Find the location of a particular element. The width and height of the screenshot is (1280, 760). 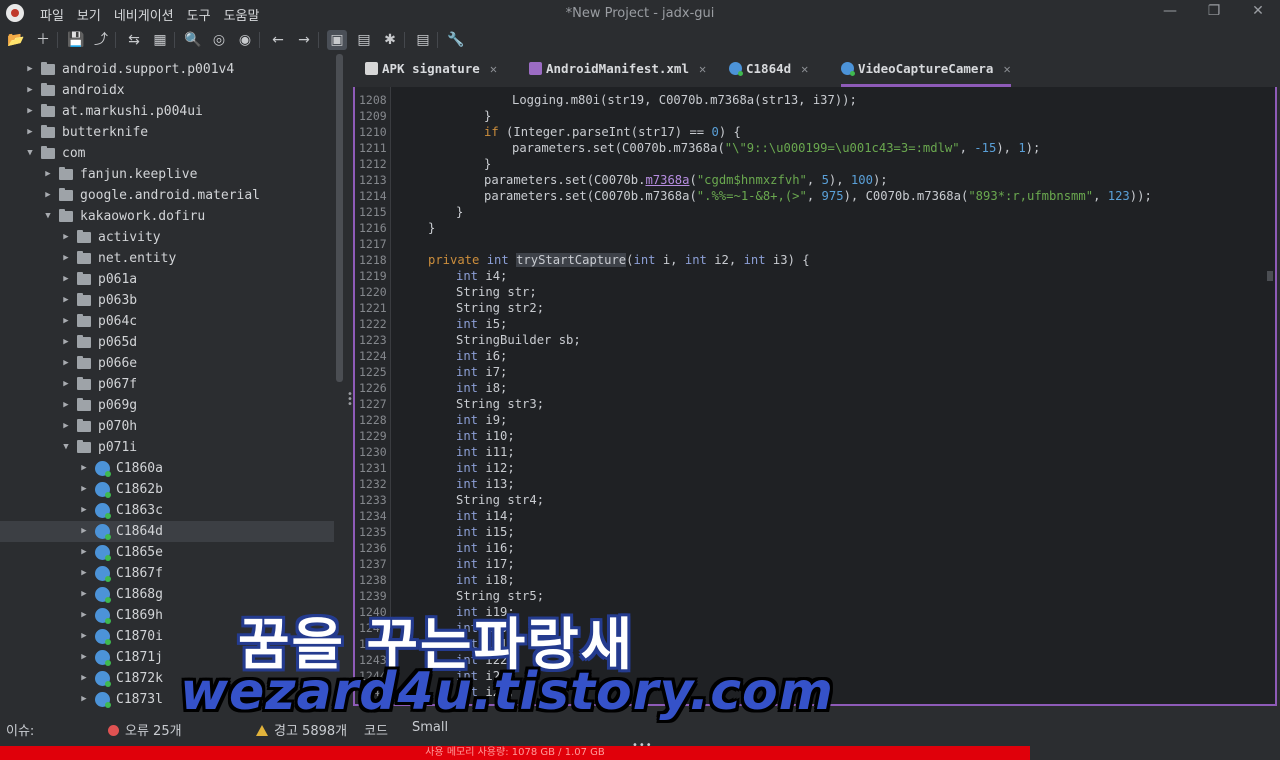

tree-package-item: ▶ p070h is located at coordinates (167, 426).